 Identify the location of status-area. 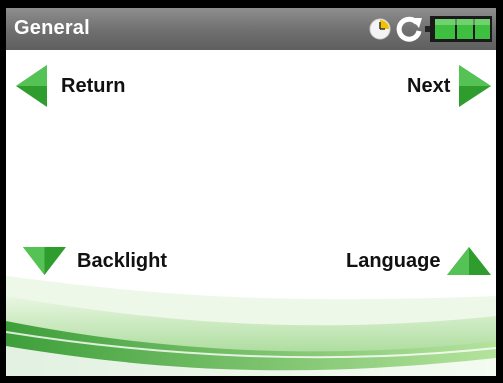
(428, 29).